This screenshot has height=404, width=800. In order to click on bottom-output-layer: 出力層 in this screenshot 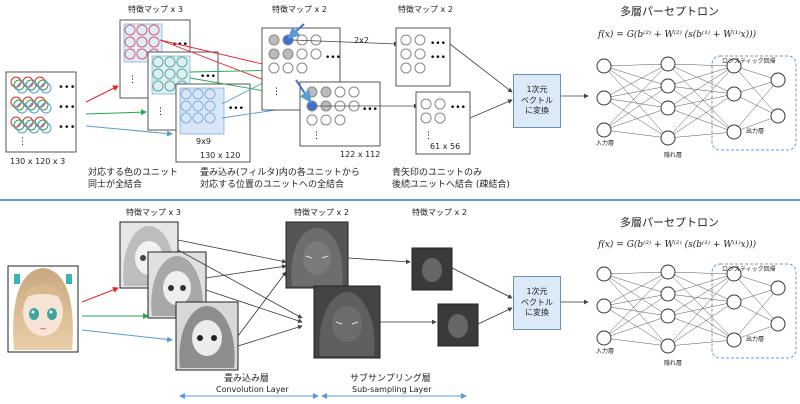, I will do `click(755, 339)`.